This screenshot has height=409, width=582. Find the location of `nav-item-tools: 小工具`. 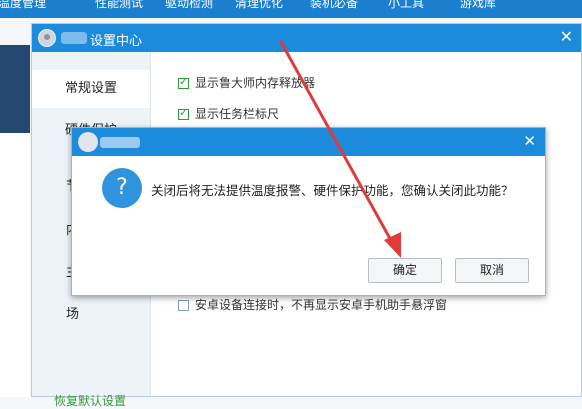

nav-item-tools: 小工具 is located at coordinates (406, 5).